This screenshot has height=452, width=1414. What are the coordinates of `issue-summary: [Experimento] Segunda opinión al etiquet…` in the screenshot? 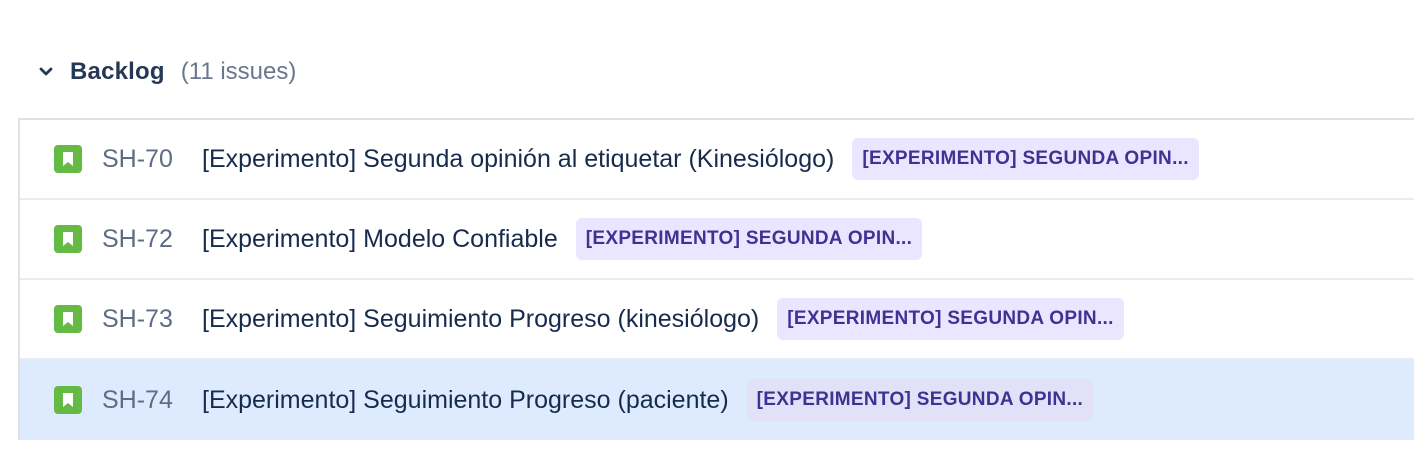 It's located at (518, 158).